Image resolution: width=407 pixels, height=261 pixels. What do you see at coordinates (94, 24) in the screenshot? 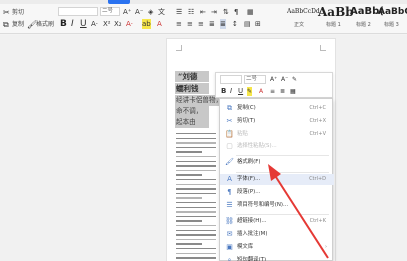
I see `strikethrough-icon: A·` at bounding box center [94, 24].